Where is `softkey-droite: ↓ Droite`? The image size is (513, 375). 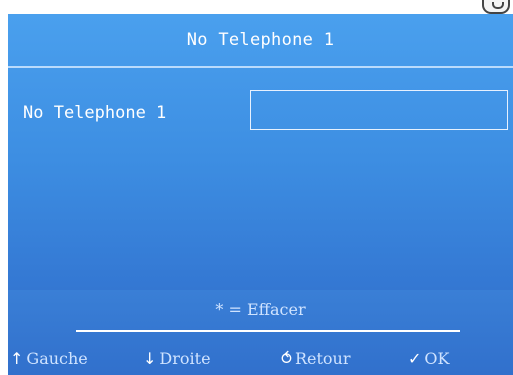
softkey-droite: ↓ Droite is located at coordinates (177, 359).